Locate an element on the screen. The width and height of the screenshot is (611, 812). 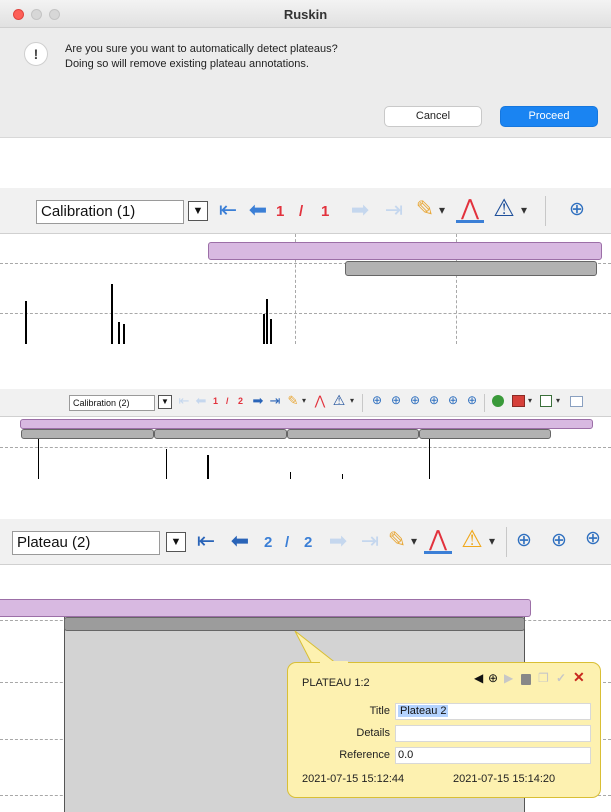
alert-icon: ! is located at coordinates (36, 54).